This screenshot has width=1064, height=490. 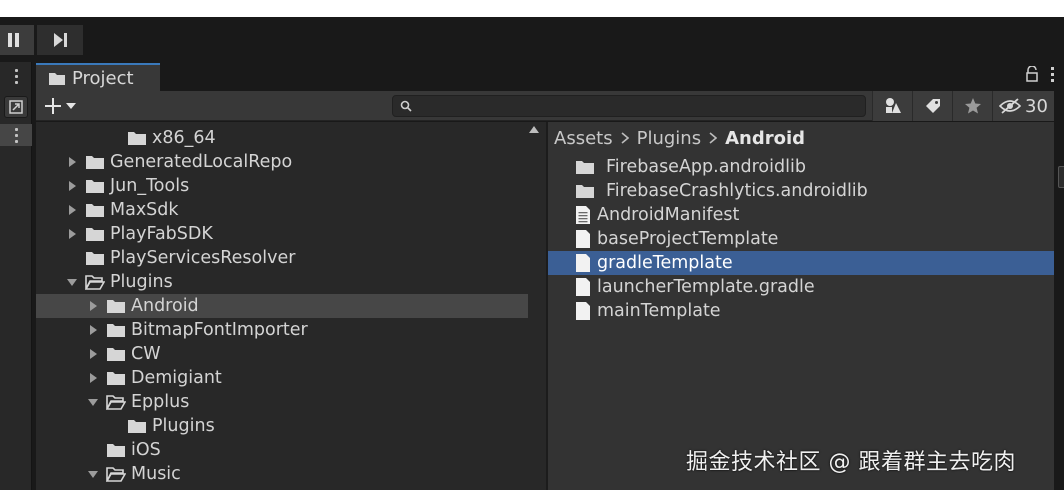 I want to click on panel-menu-icon, so click(x=16, y=76).